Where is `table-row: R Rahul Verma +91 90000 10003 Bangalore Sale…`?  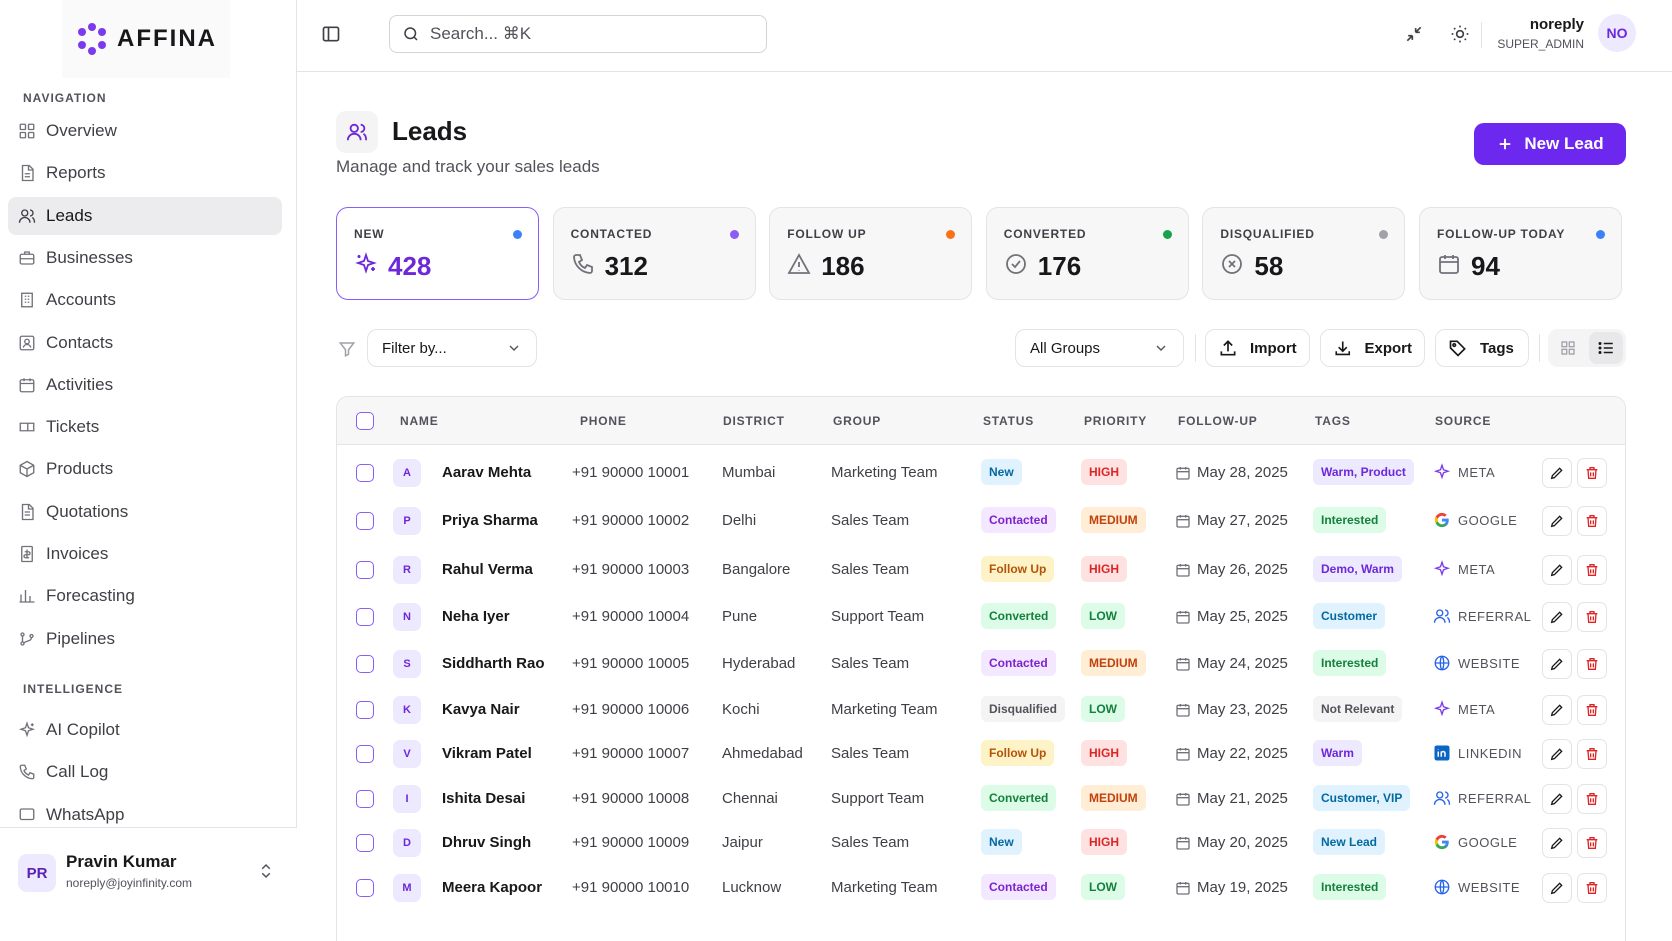 table-row: R Rahul Verma +91 90000 10003 Bangalore Sale… is located at coordinates (981, 566).